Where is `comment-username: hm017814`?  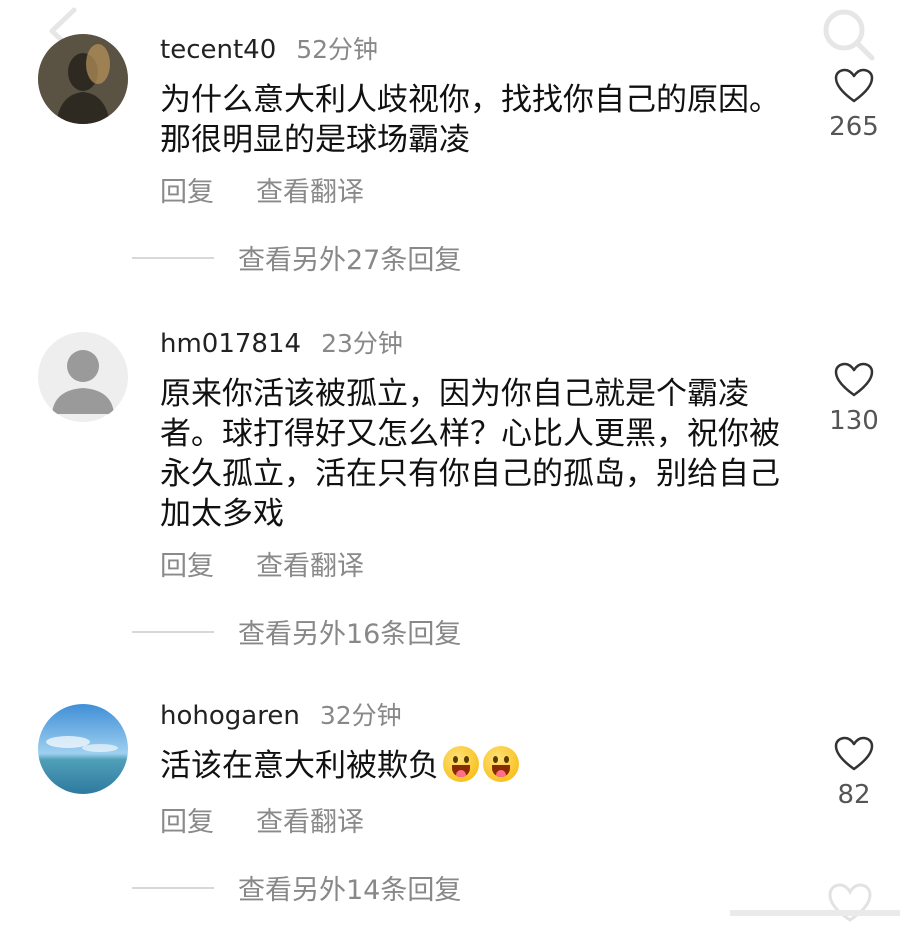 comment-username: hm017814 is located at coordinates (230, 344).